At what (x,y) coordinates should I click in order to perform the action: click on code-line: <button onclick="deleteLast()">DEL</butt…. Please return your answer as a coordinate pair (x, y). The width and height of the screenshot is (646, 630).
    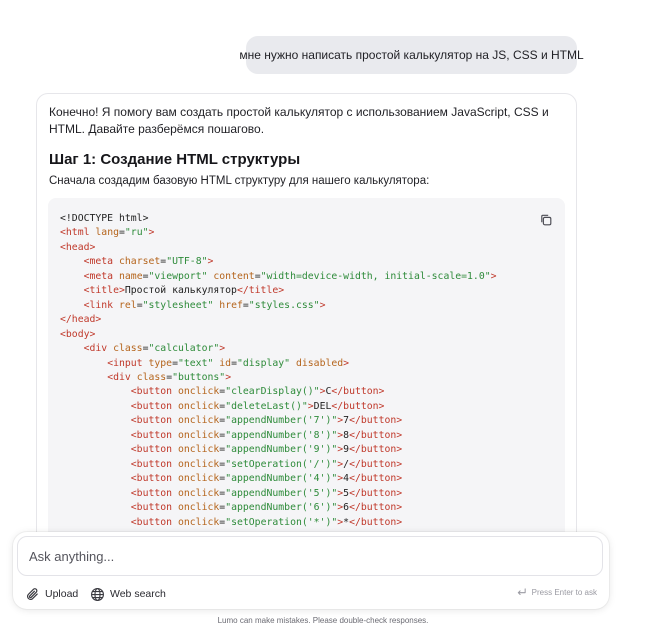
    Looking at the image, I should click on (222, 406).